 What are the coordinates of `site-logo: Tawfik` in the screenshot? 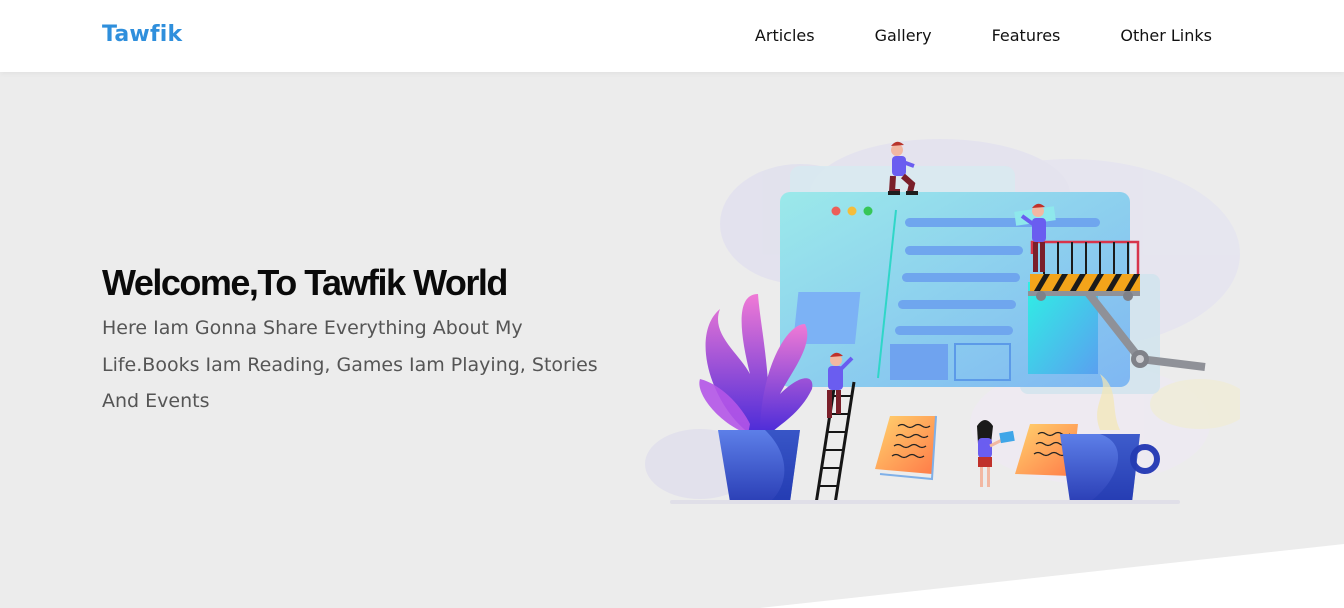 It's located at (142, 34).